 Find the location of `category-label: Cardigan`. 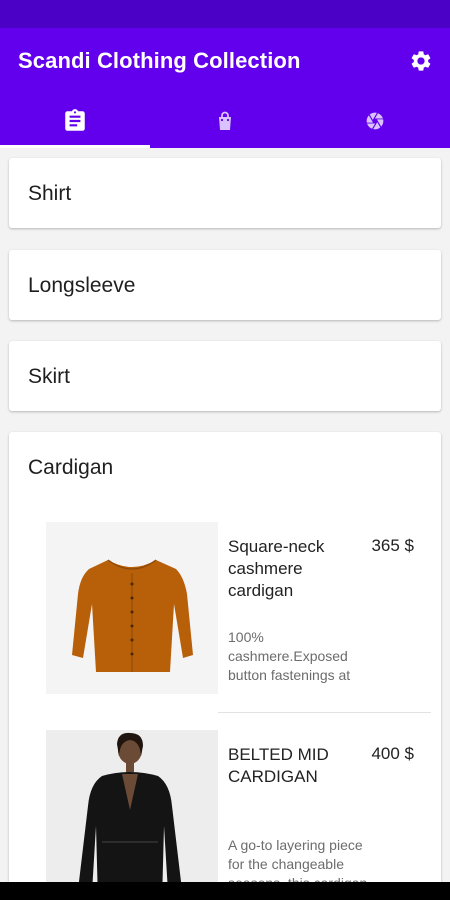

category-label: Cardigan is located at coordinates (71, 467).